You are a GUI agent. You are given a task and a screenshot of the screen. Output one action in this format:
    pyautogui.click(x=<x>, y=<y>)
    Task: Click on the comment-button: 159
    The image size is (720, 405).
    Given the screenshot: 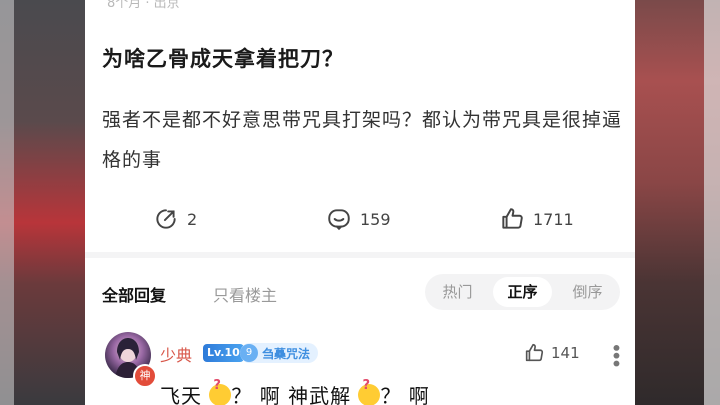 What is the action you would take?
    pyautogui.click(x=358, y=219)
    